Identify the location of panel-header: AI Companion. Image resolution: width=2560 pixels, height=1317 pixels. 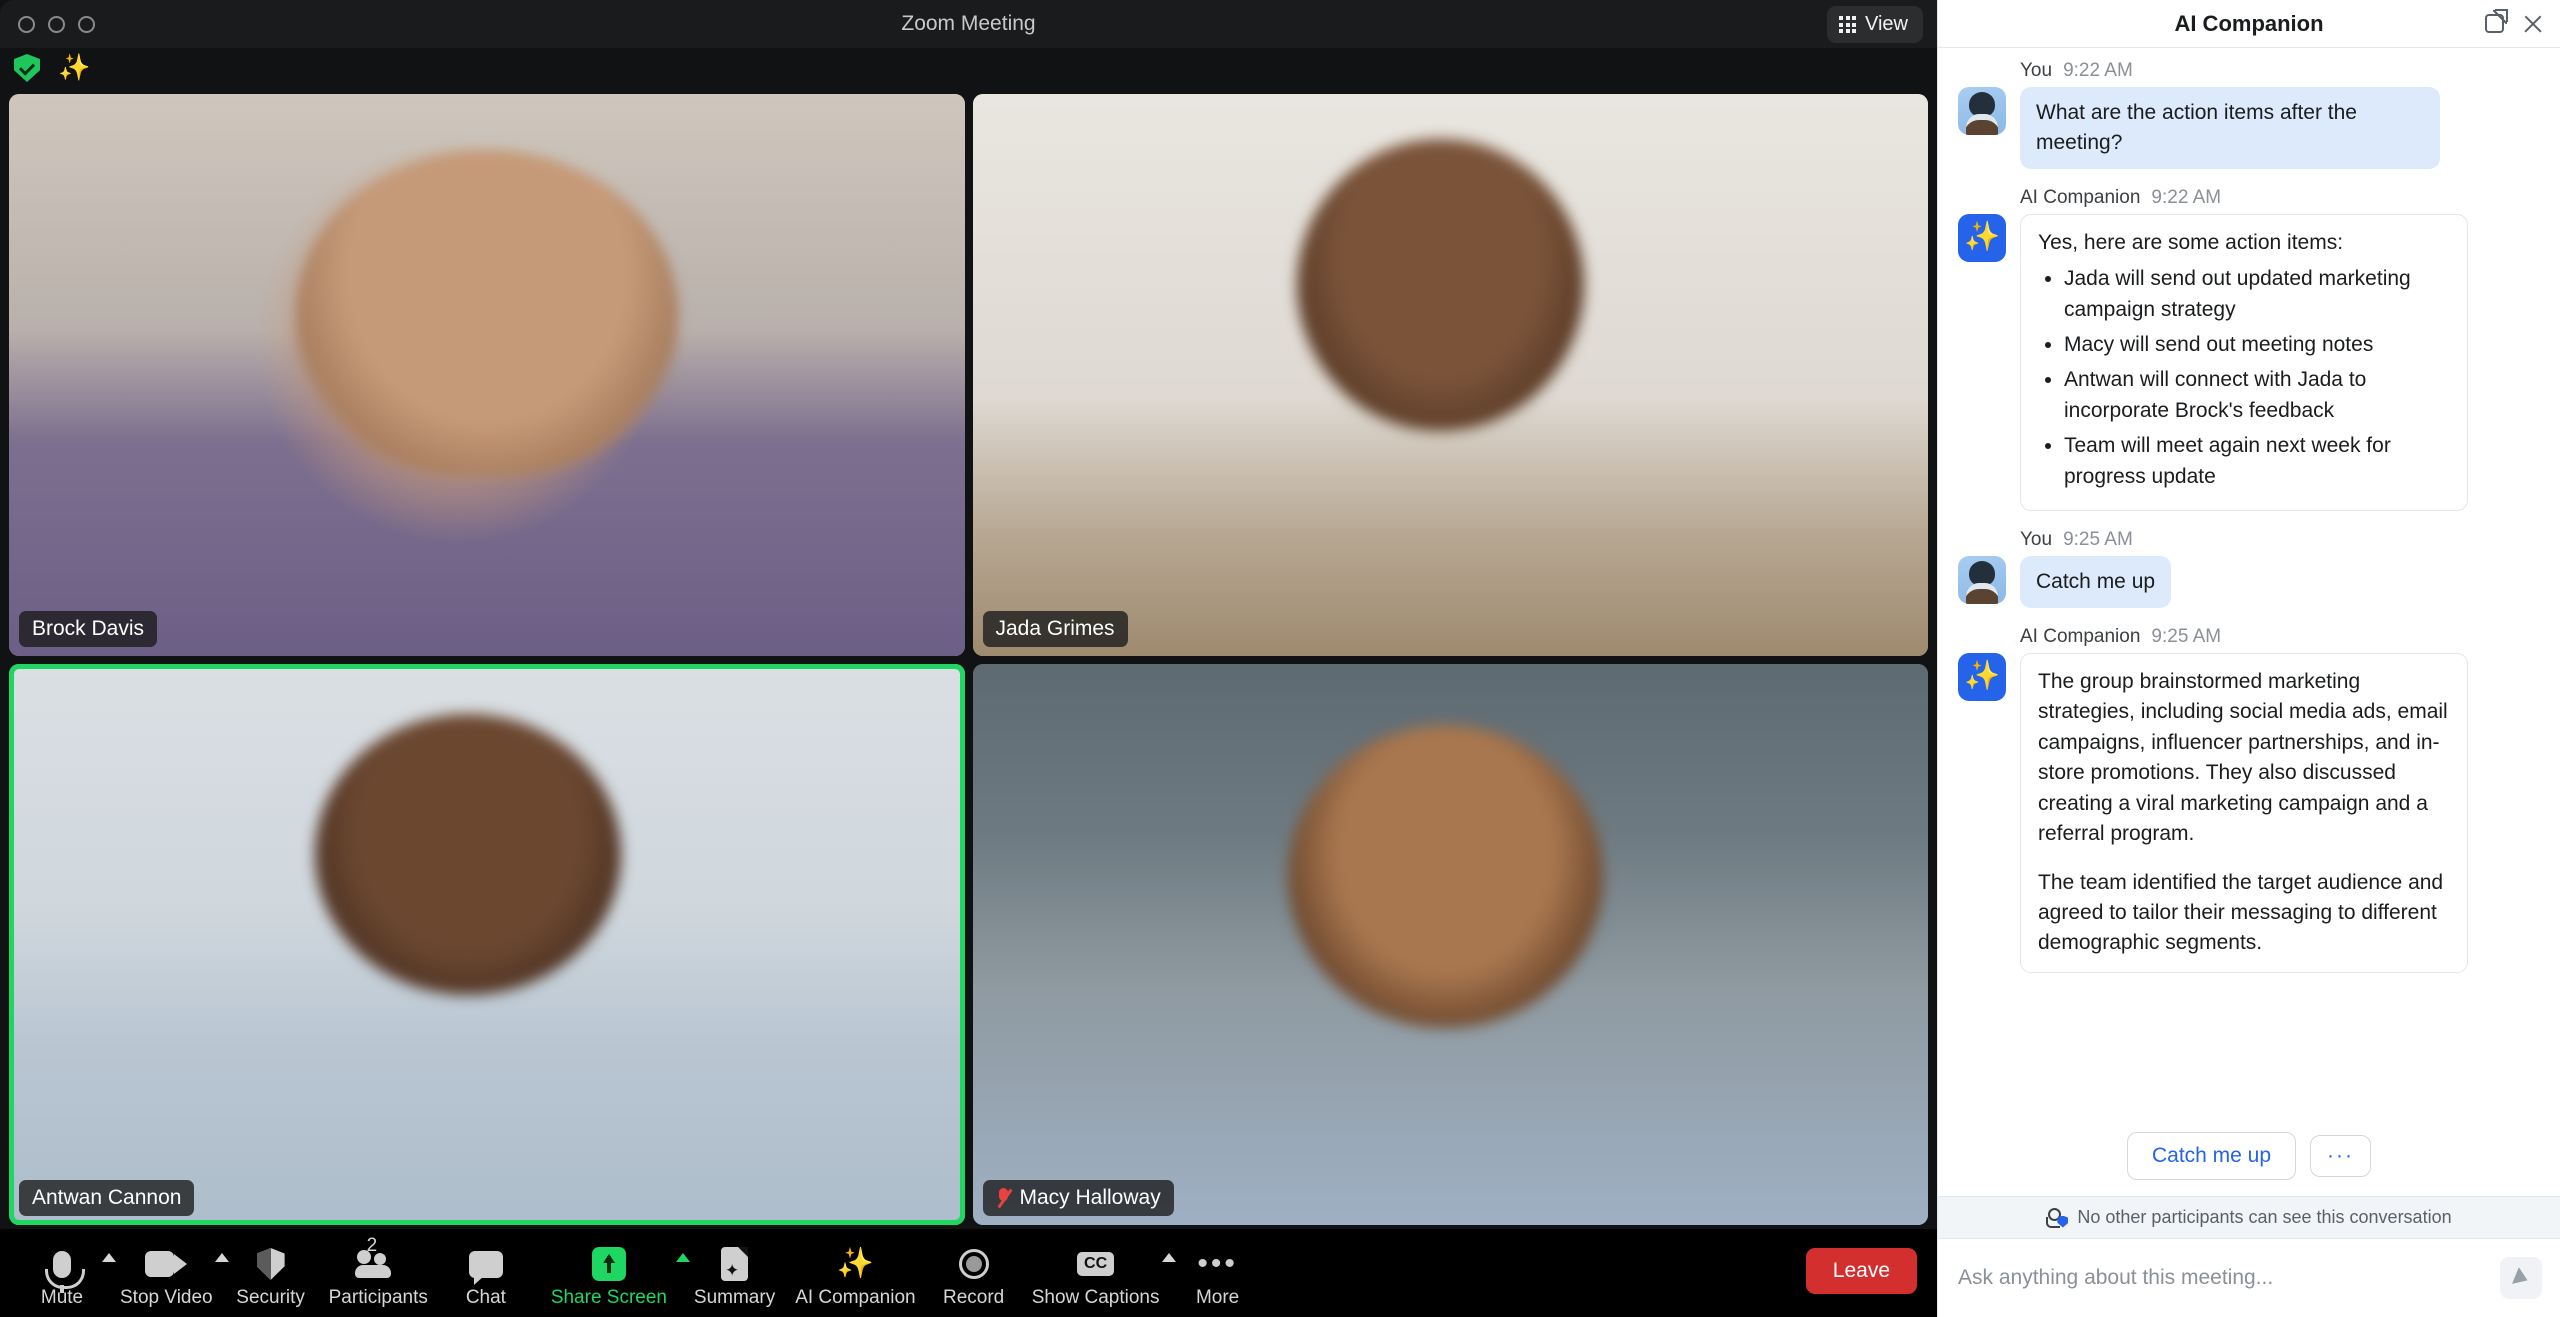
(2249, 24).